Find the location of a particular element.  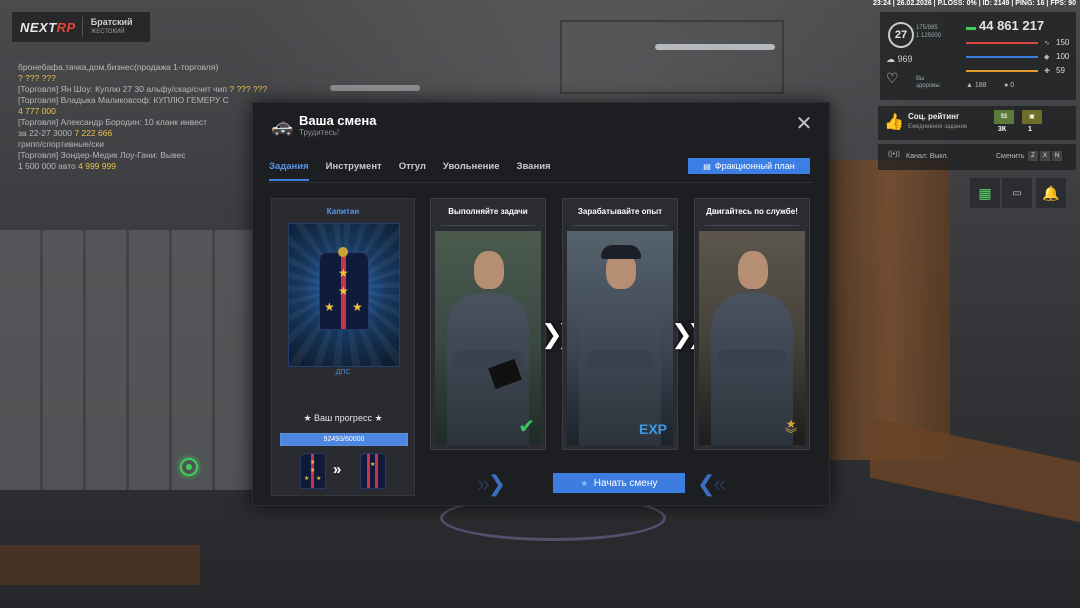

step-card-promotion: Двигайтесь по службе! ★ ︾ is located at coordinates (752, 324).